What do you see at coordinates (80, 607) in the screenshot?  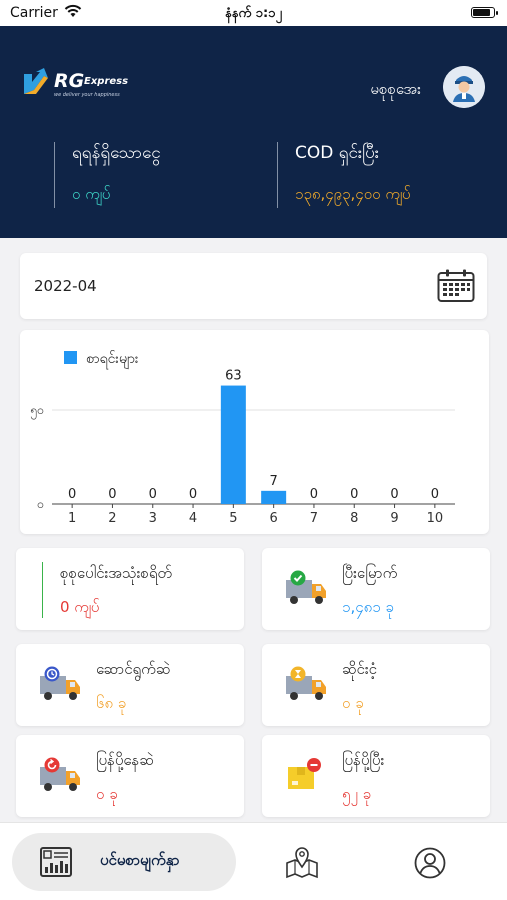 I see `expense-value: 0 ကျပ်` at bounding box center [80, 607].